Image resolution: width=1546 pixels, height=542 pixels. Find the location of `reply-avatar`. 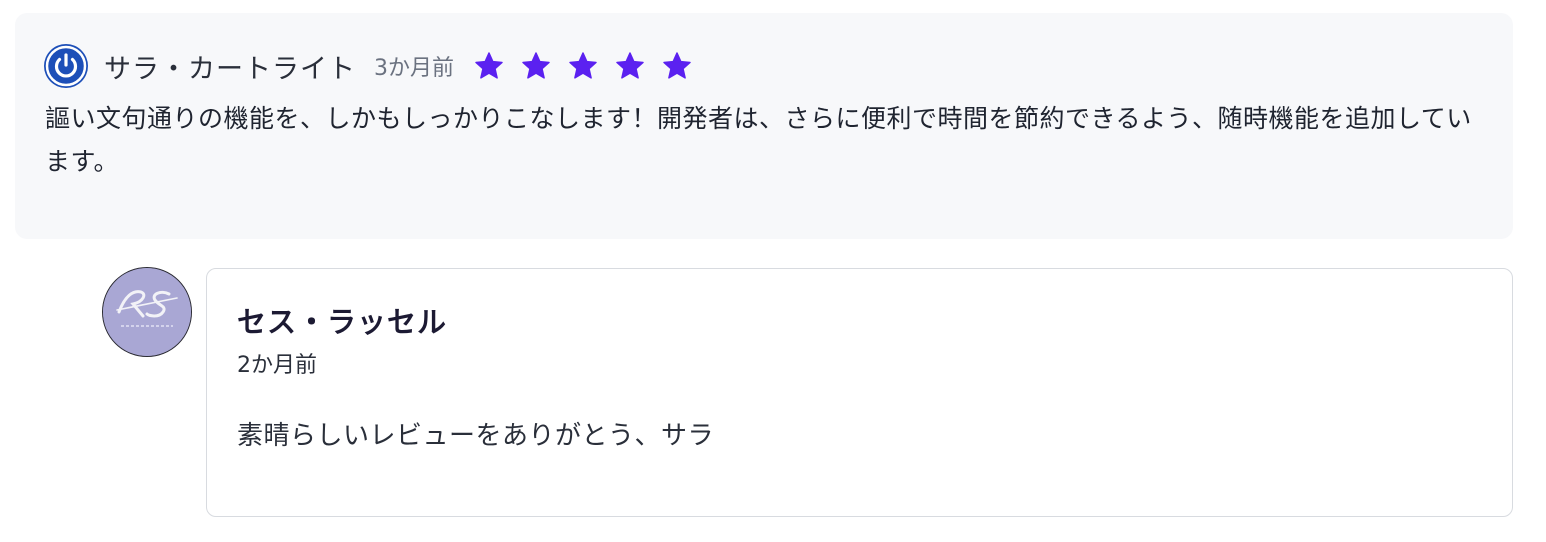

reply-avatar is located at coordinates (147, 312).